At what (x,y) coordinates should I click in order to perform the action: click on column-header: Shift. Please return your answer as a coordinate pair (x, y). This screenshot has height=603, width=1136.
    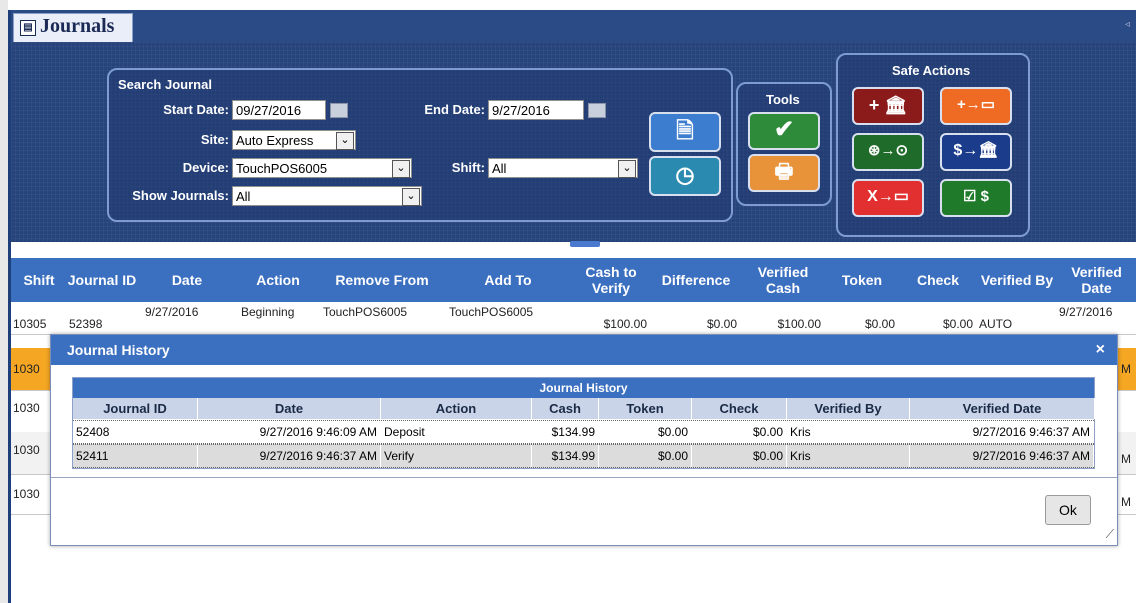
    Looking at the image, I should click on (39, 280).